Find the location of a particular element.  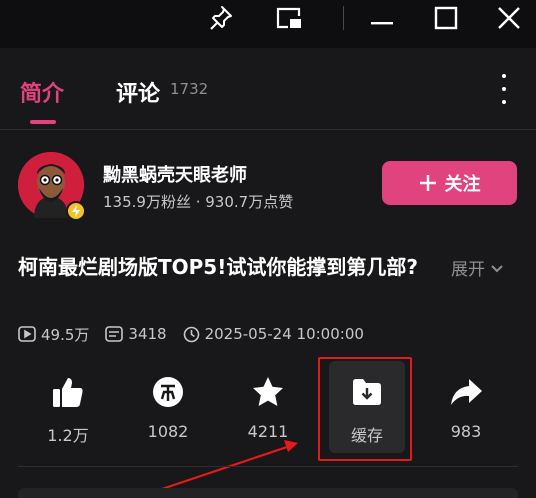

annotation-arrow is located at coordinates (229, 465).